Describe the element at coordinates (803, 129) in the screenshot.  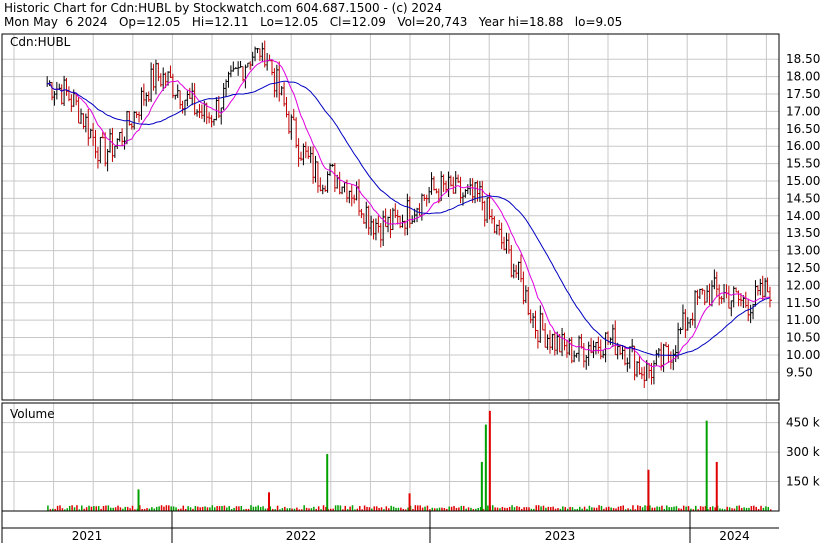
I see `price-tick-label: 16.50` at that location.